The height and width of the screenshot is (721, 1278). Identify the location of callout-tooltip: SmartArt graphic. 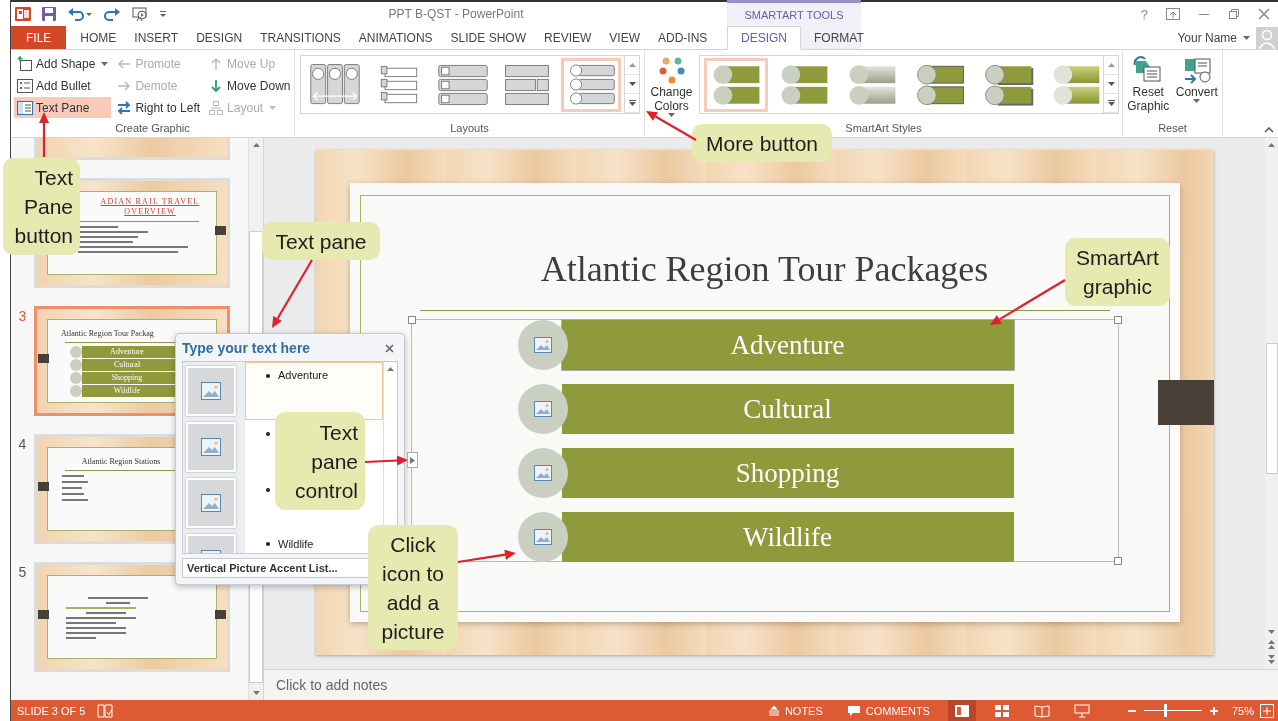
(1117, 272).